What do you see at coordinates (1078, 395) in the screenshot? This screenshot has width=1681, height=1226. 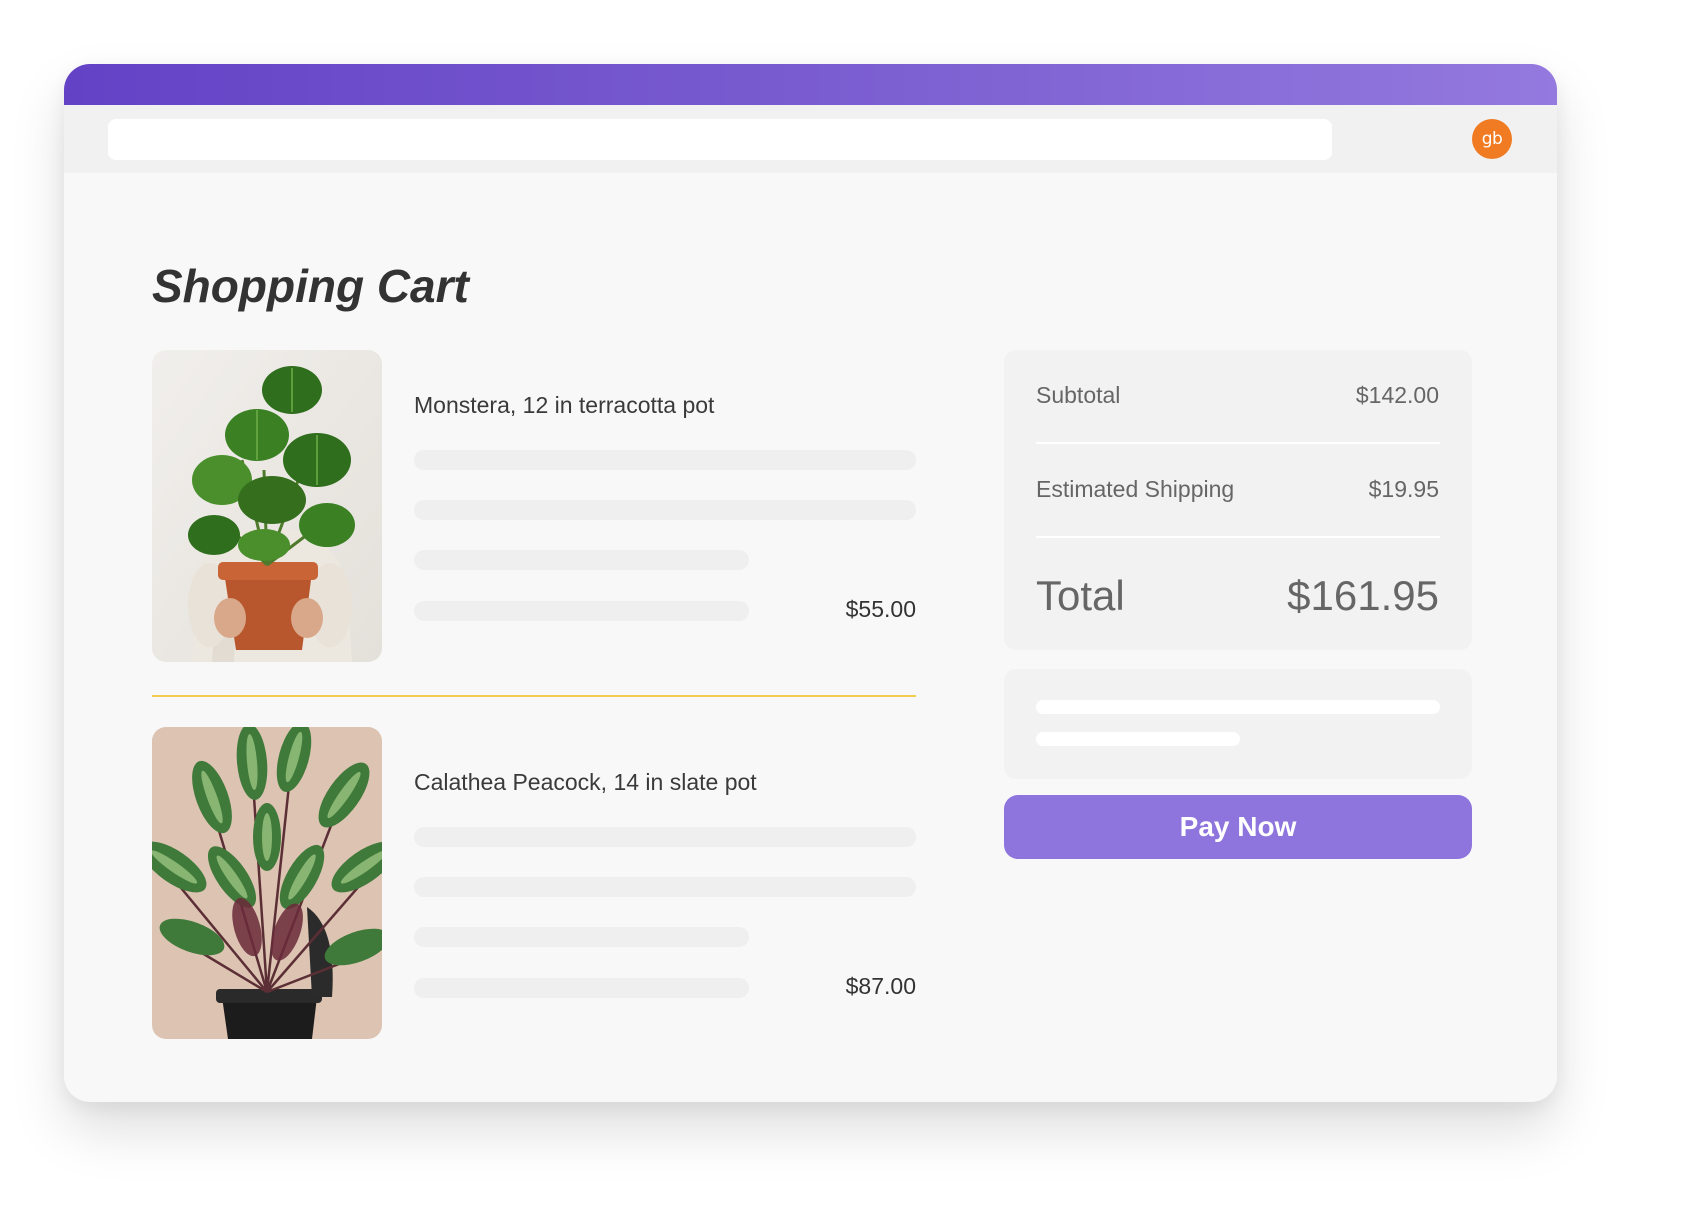 I see `subtotal-label: Subtotal` at bounding box center [1078, 395].